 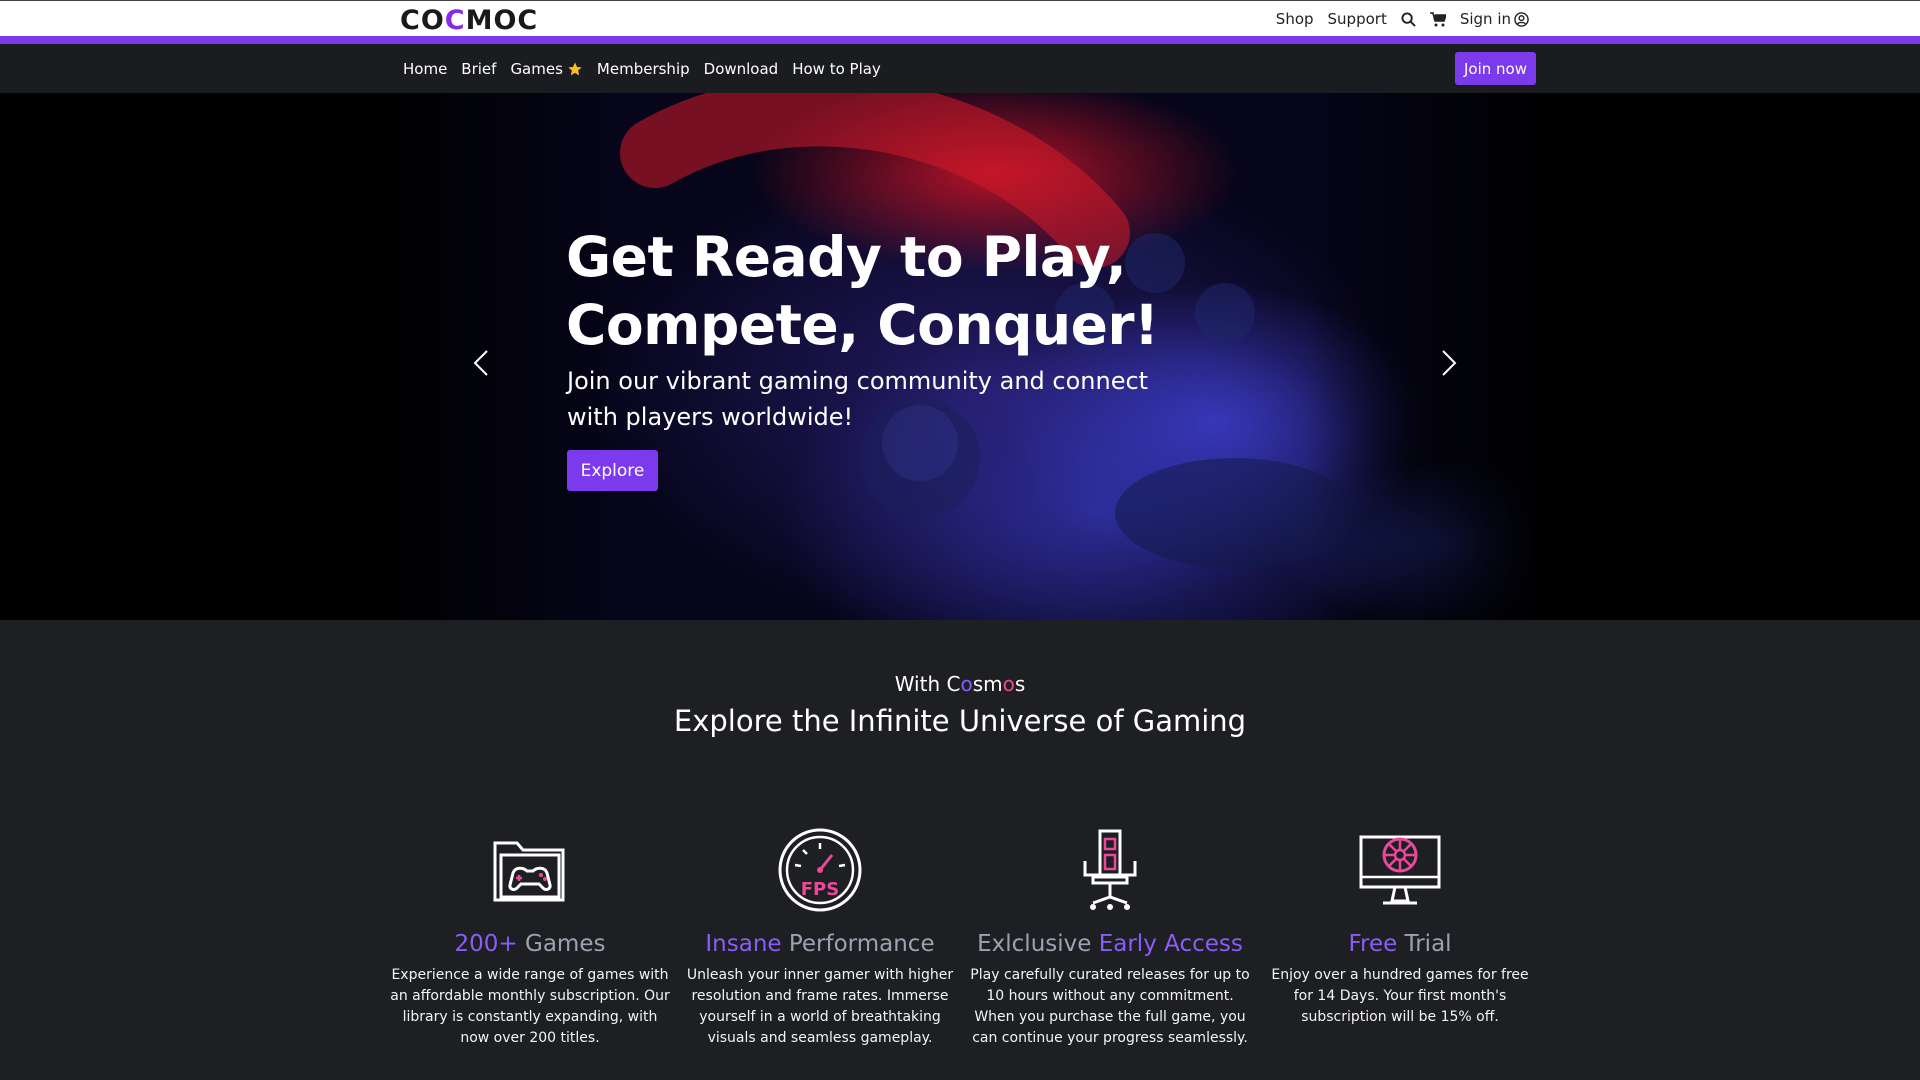 I want to click on chevron-left-icon, so click(x=480, y=363).